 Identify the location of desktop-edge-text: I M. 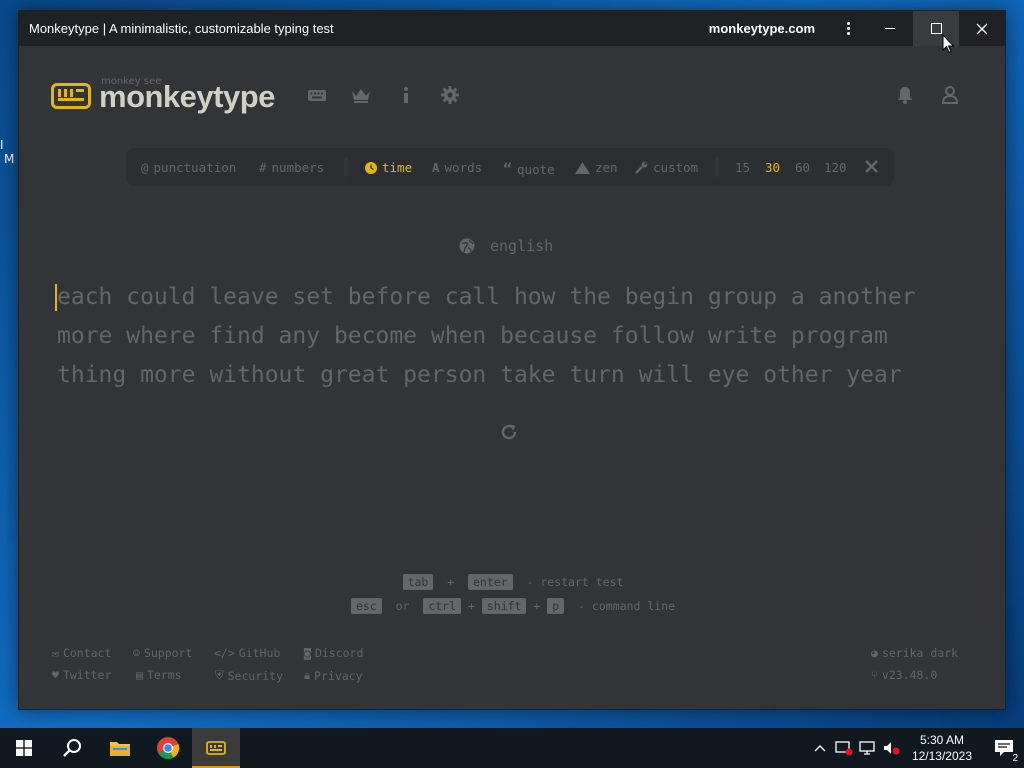
(9, 158).